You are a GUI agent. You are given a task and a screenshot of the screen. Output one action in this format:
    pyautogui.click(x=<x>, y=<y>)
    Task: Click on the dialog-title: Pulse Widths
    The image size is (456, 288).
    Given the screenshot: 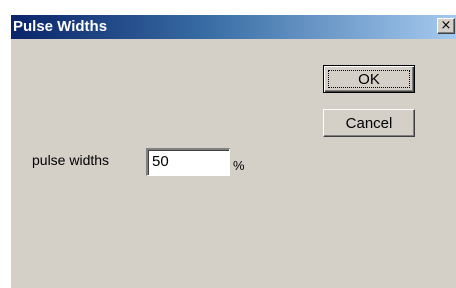 What is the action you would take?
    pyautogui.click(x=60, y=26)
    